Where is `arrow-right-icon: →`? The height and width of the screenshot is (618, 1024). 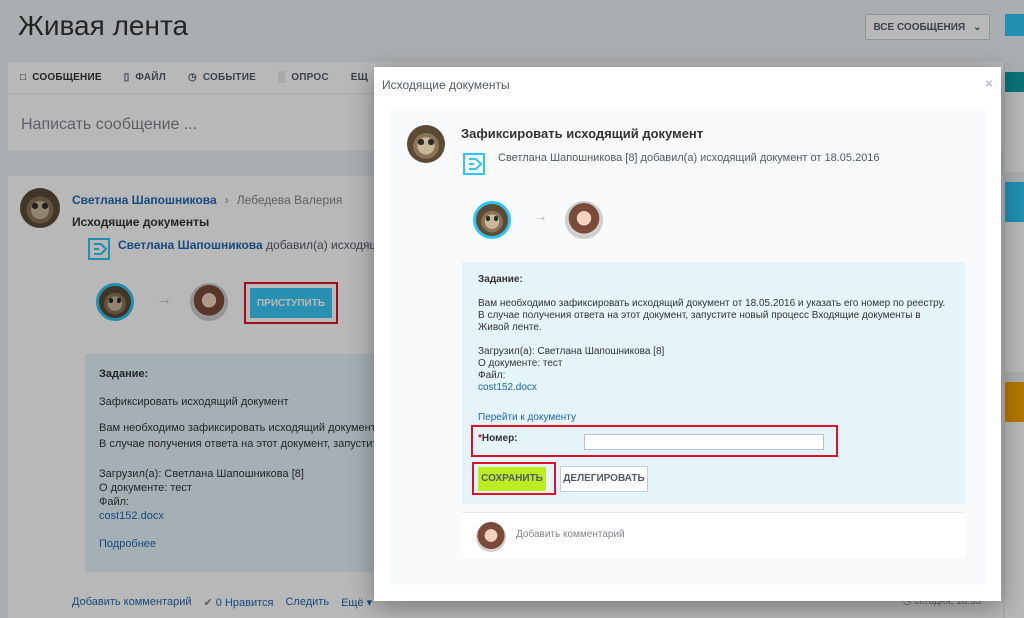 arrow-right-icon: → is located at coordinates (540, 216).